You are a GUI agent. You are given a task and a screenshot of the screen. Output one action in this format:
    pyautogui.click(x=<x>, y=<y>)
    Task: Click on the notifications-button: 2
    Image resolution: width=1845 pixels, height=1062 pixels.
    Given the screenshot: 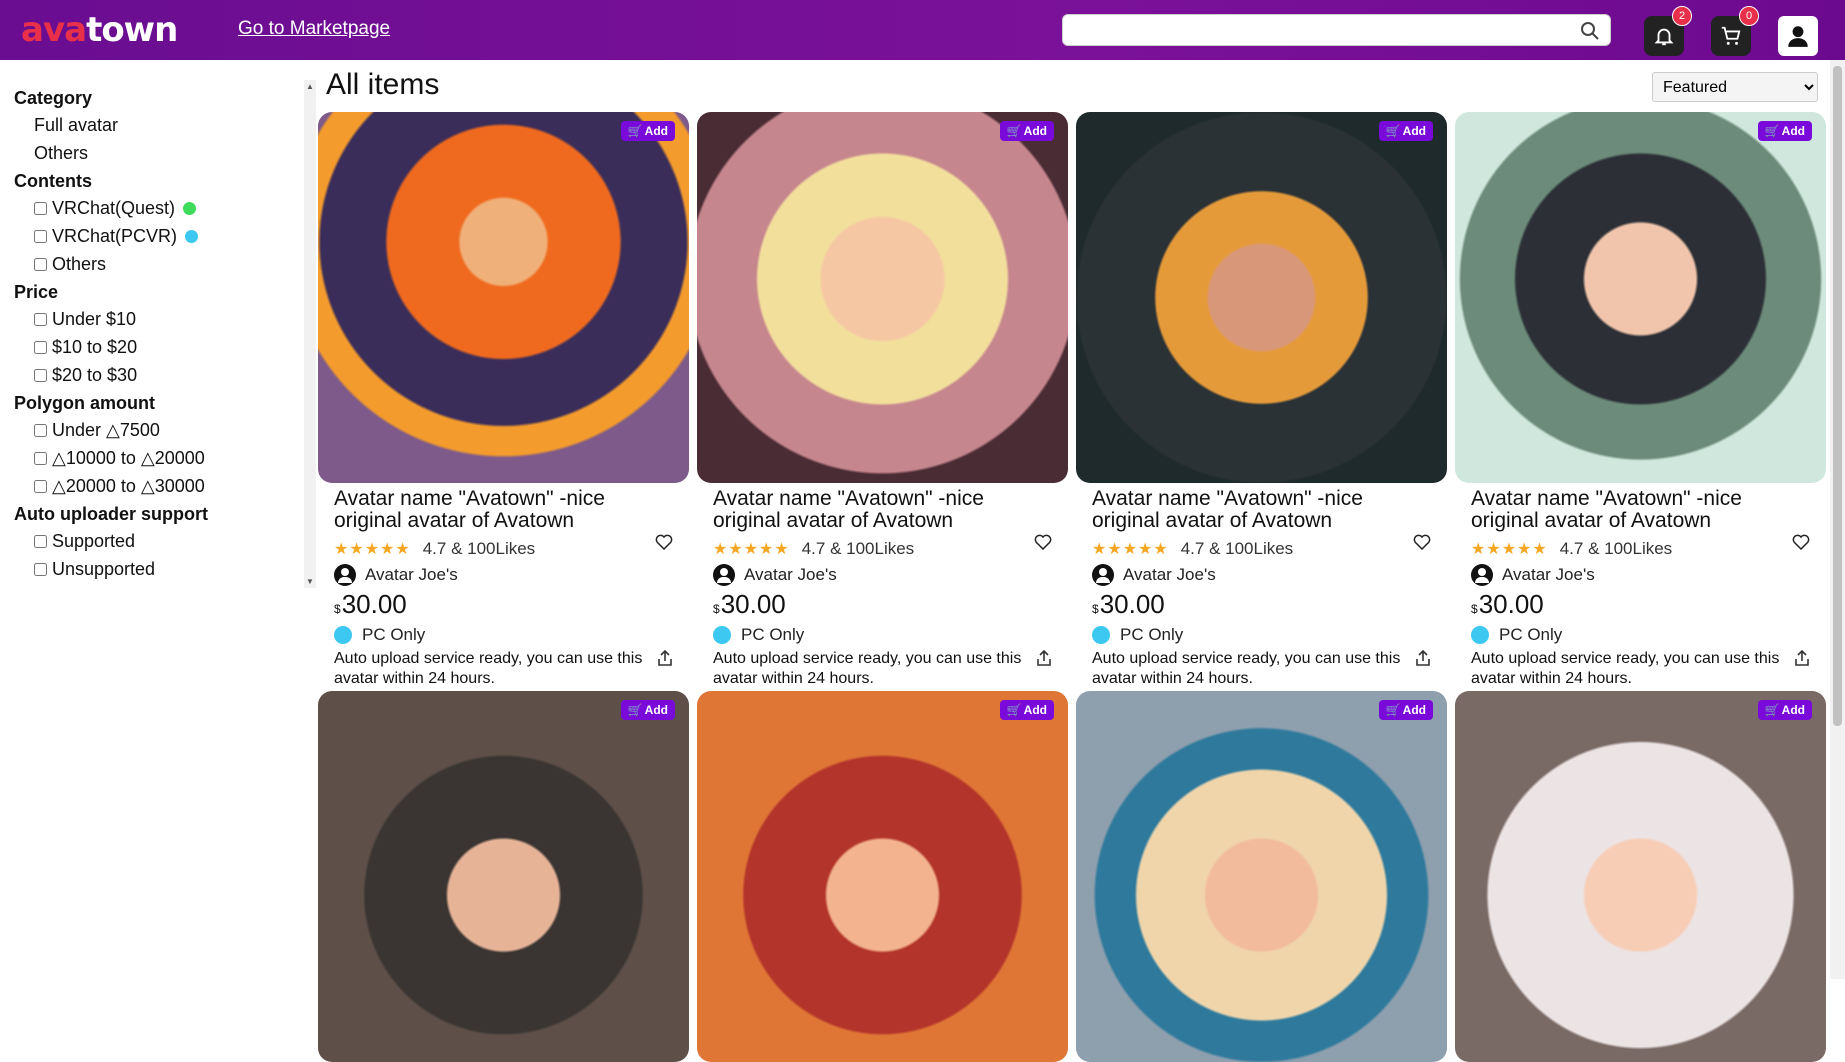 What is the action you would take?
    pyautogui.click(x=1668, y=31)
    